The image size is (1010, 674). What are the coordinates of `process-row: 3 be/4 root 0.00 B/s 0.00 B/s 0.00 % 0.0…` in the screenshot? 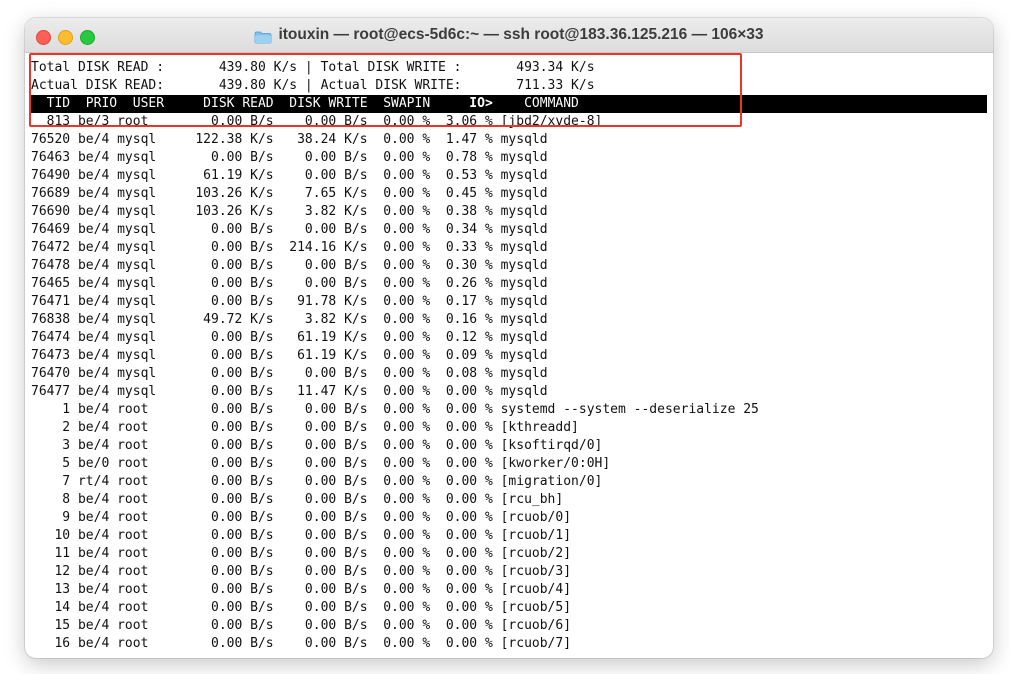 It's located at (317, 445).